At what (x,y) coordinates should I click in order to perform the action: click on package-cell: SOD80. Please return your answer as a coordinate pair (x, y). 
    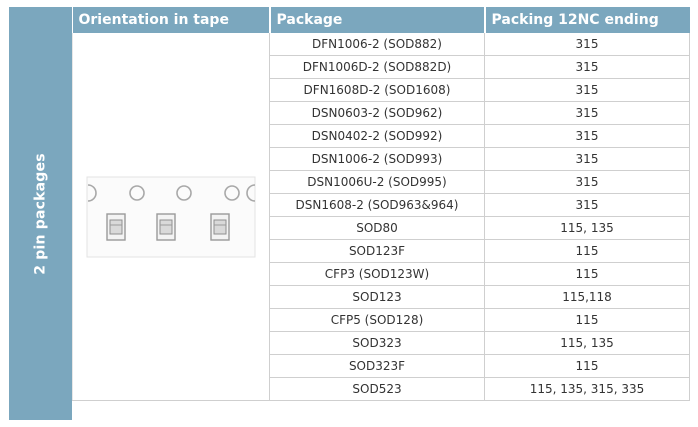
    Looking at the image, I should click on (377, 228).